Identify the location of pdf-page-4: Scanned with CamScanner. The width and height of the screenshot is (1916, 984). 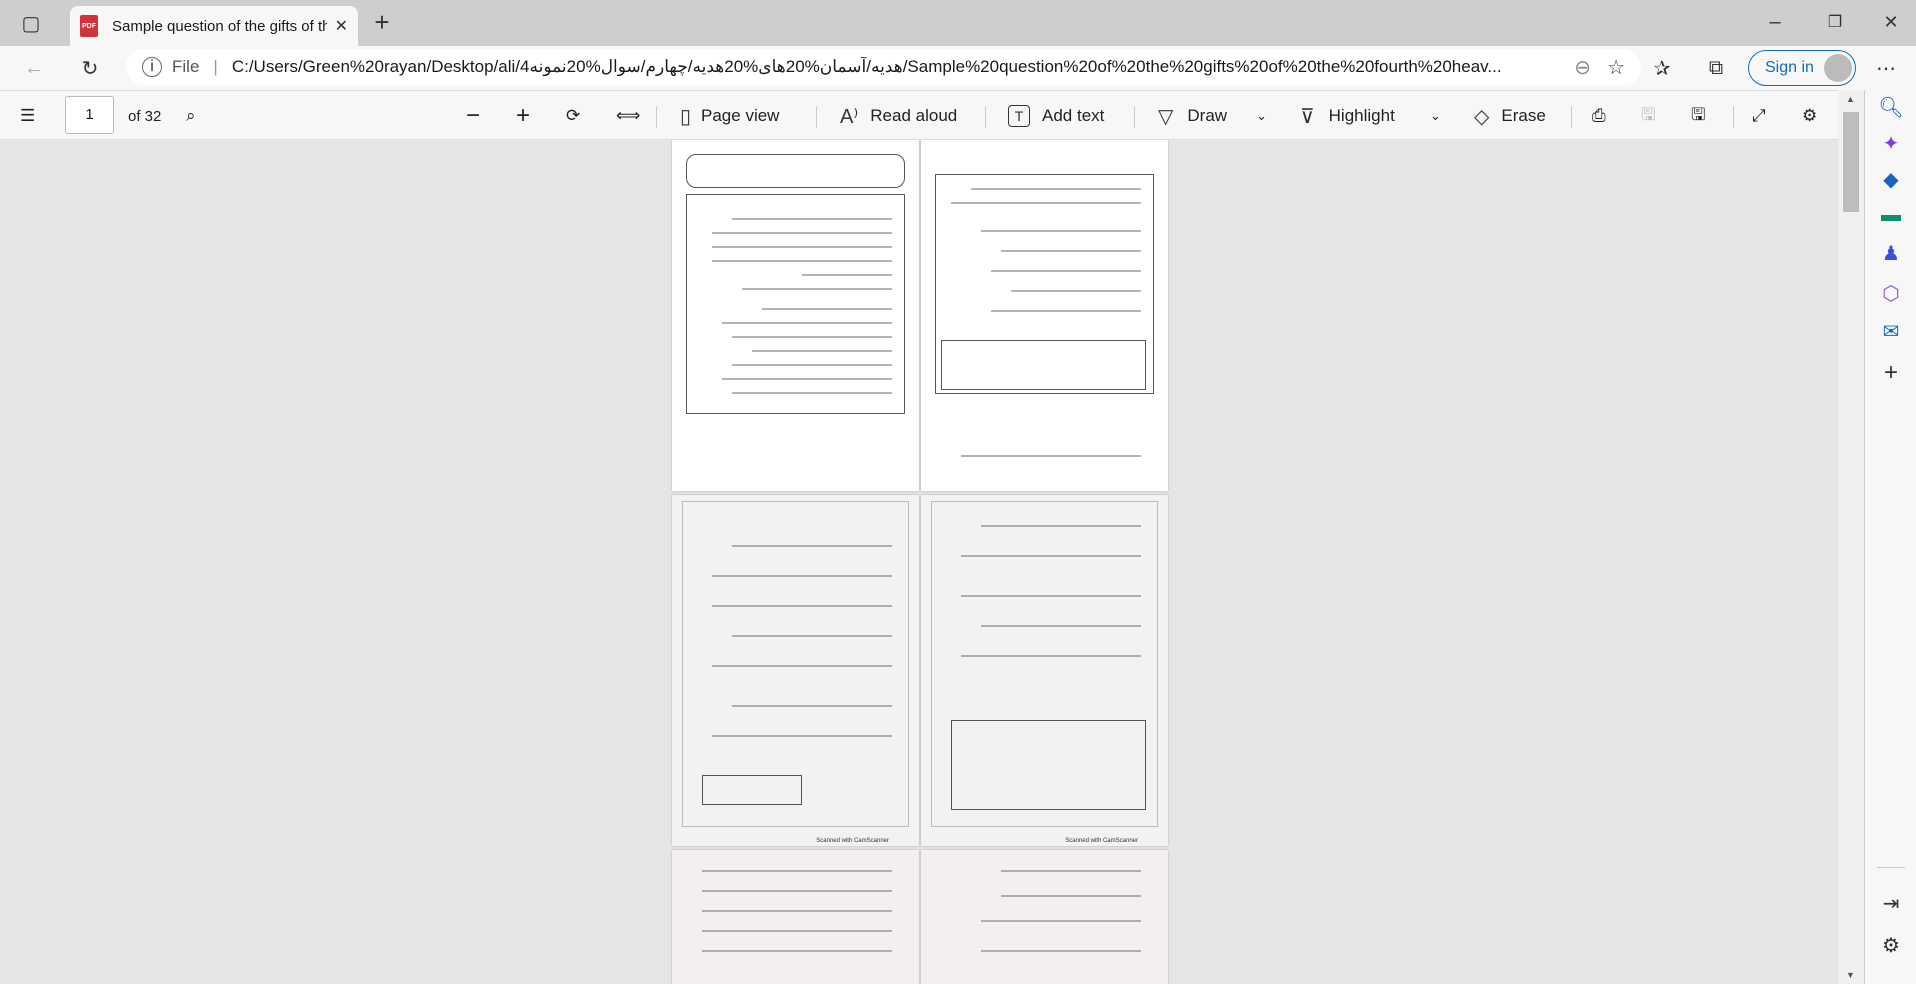
(1044, 670).